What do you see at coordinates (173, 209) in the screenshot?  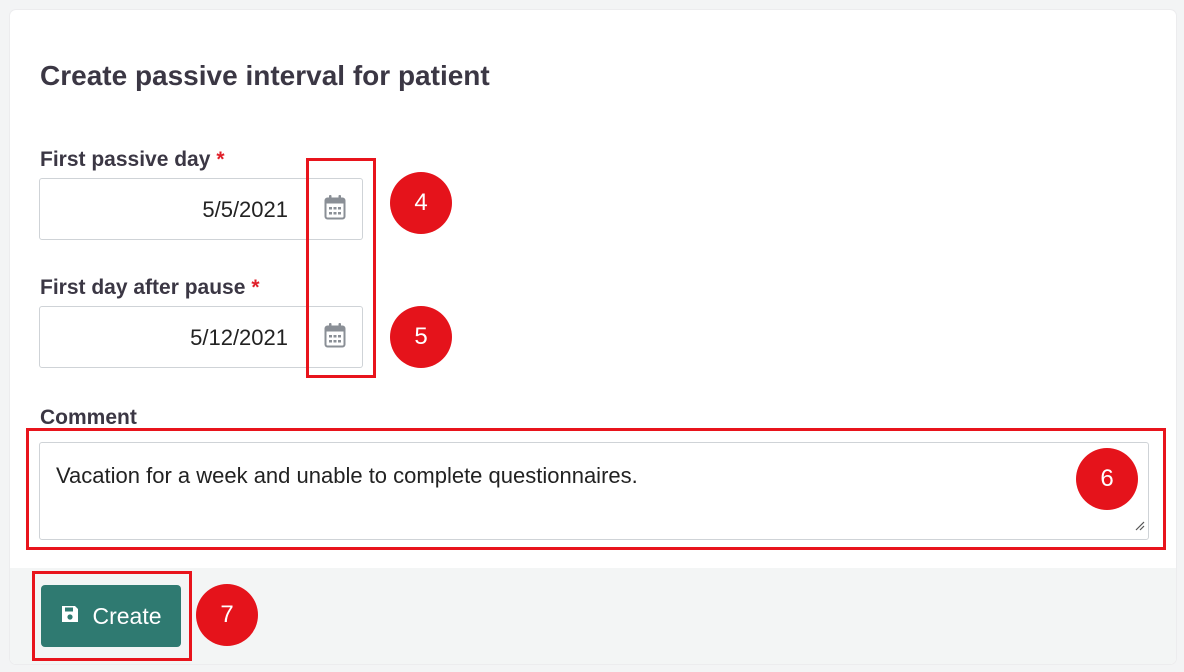 I see `first-passive-day-input: 5/5/2021` at bounding box center [173, 209].